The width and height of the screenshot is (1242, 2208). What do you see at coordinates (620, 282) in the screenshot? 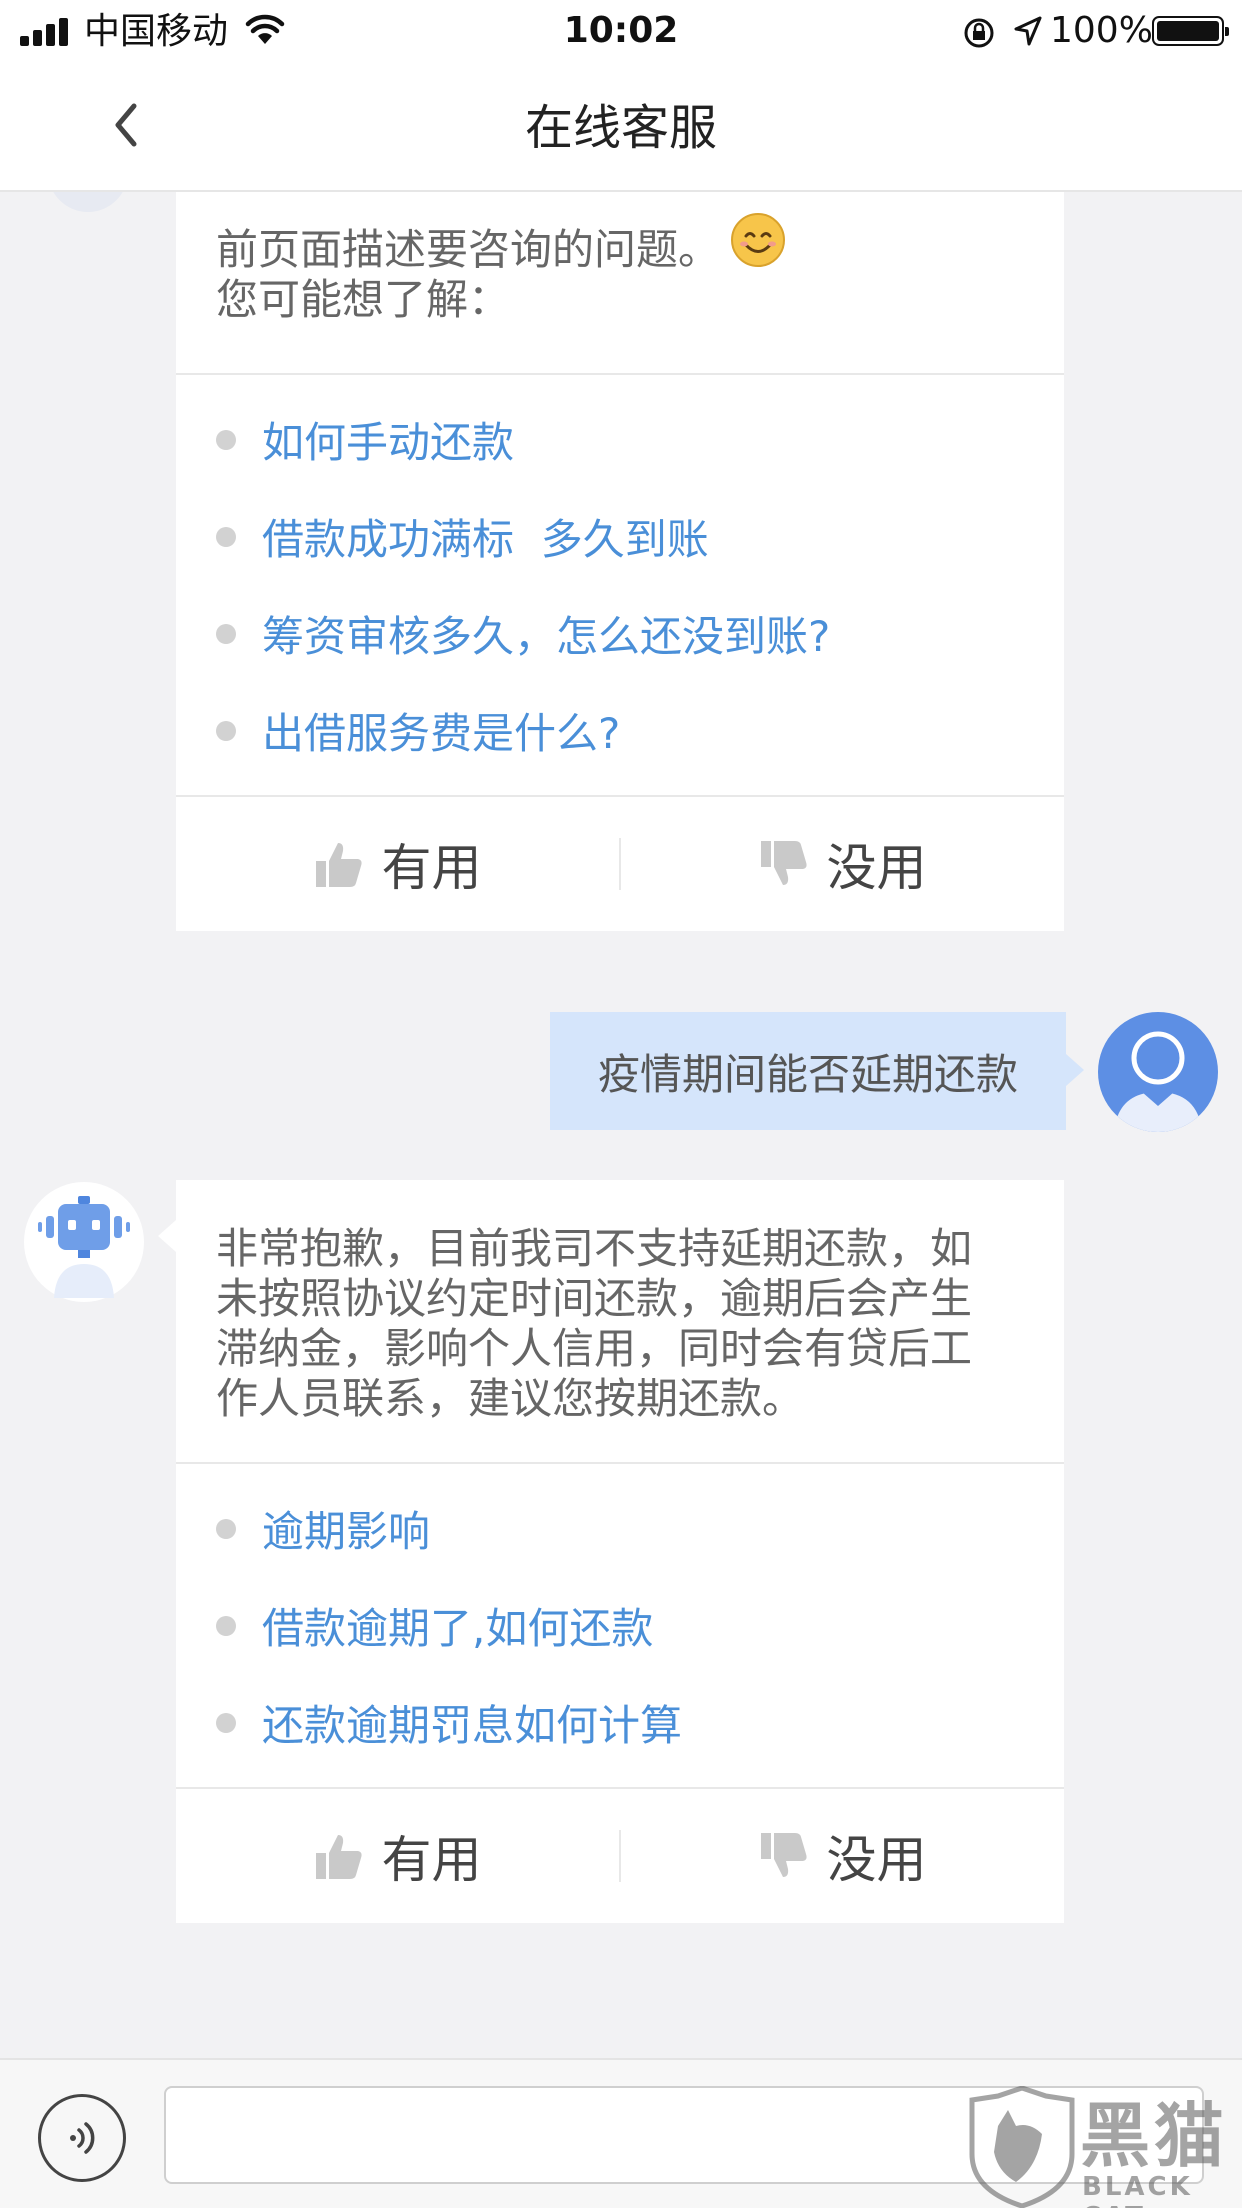
I see `bot-message-text: 前页面描述要咨询的问题。 您可能想了解：` at bounding box center [620, 282].